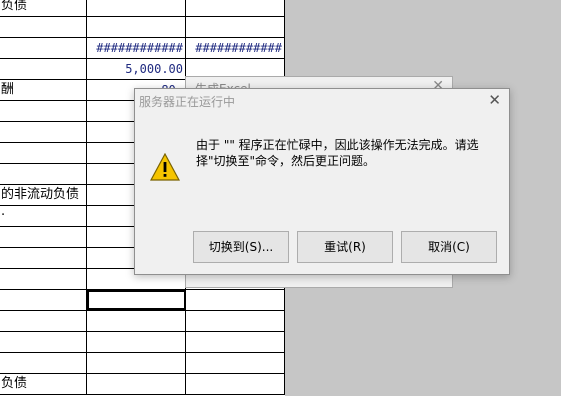 The height and width of the screenshot is (396, 561). I want to click on dialog-message-line-2: 择"切换至"命令，然后更正问题。, so click(286, 161).